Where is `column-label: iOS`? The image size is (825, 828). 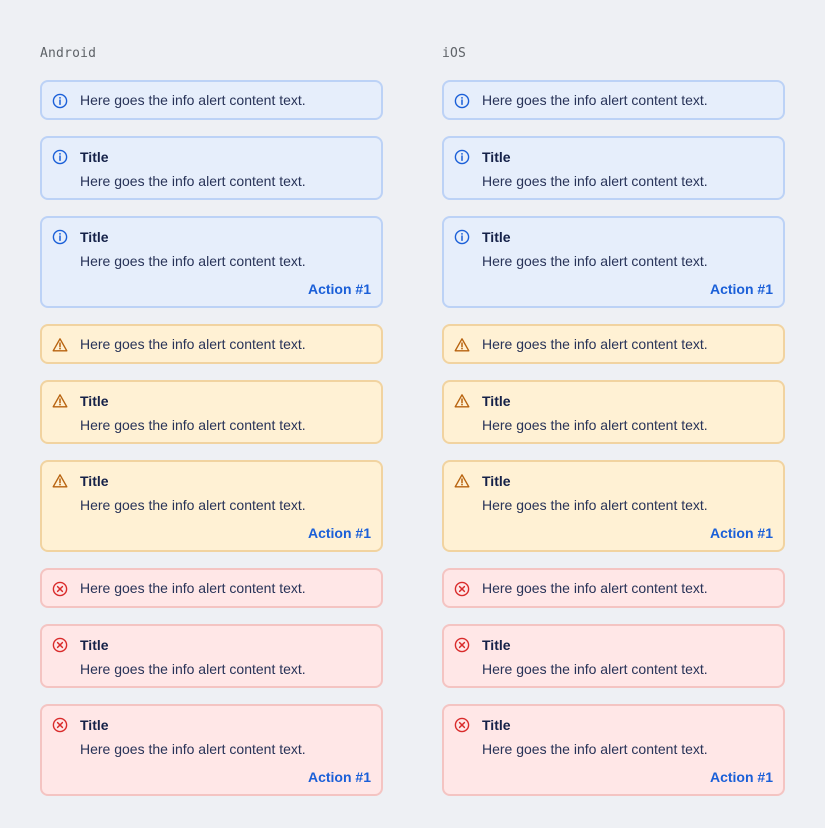
column-label: iOS is located at coordinates (454, 53).